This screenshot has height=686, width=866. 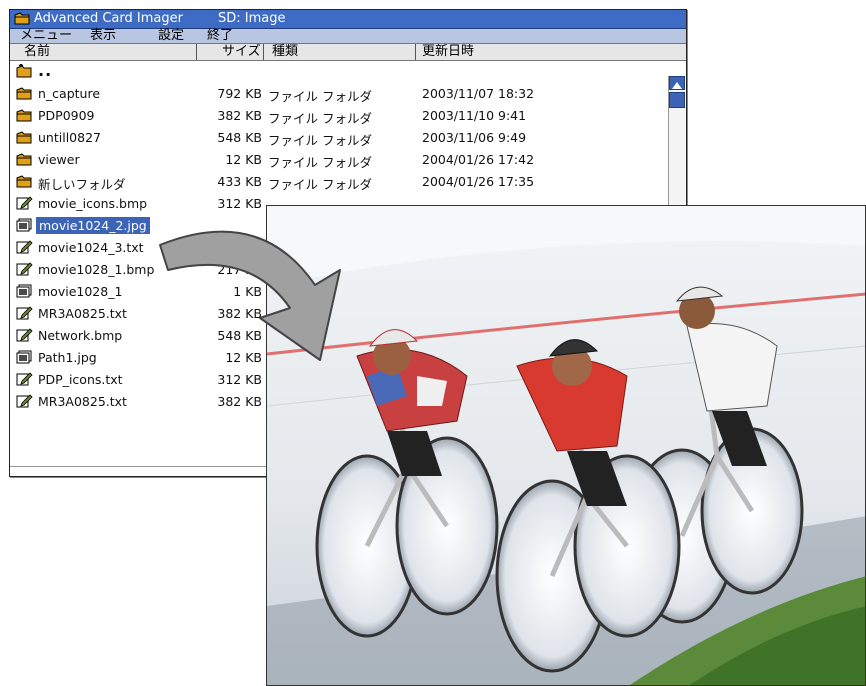 What do you see at coordinates (96, 269) in the screenshot?
I see `file-name: movie1028_1.bmp` at bounding box center [96, 269].